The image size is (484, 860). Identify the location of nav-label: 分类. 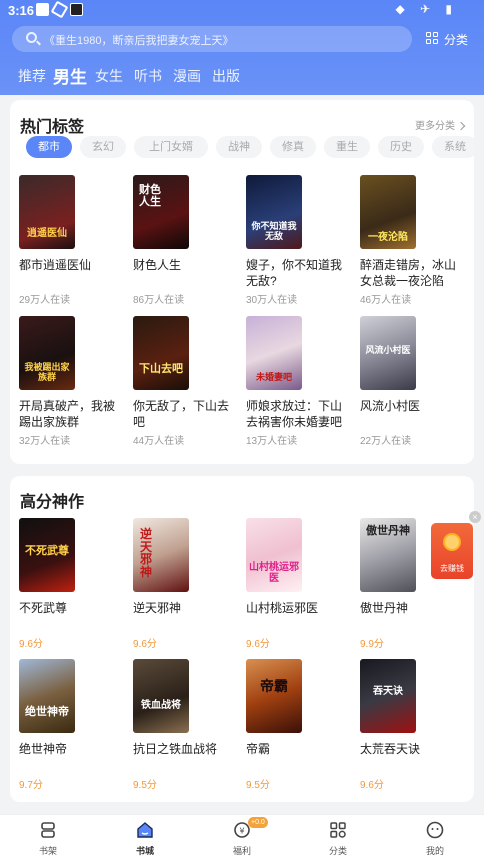
(337, 851).